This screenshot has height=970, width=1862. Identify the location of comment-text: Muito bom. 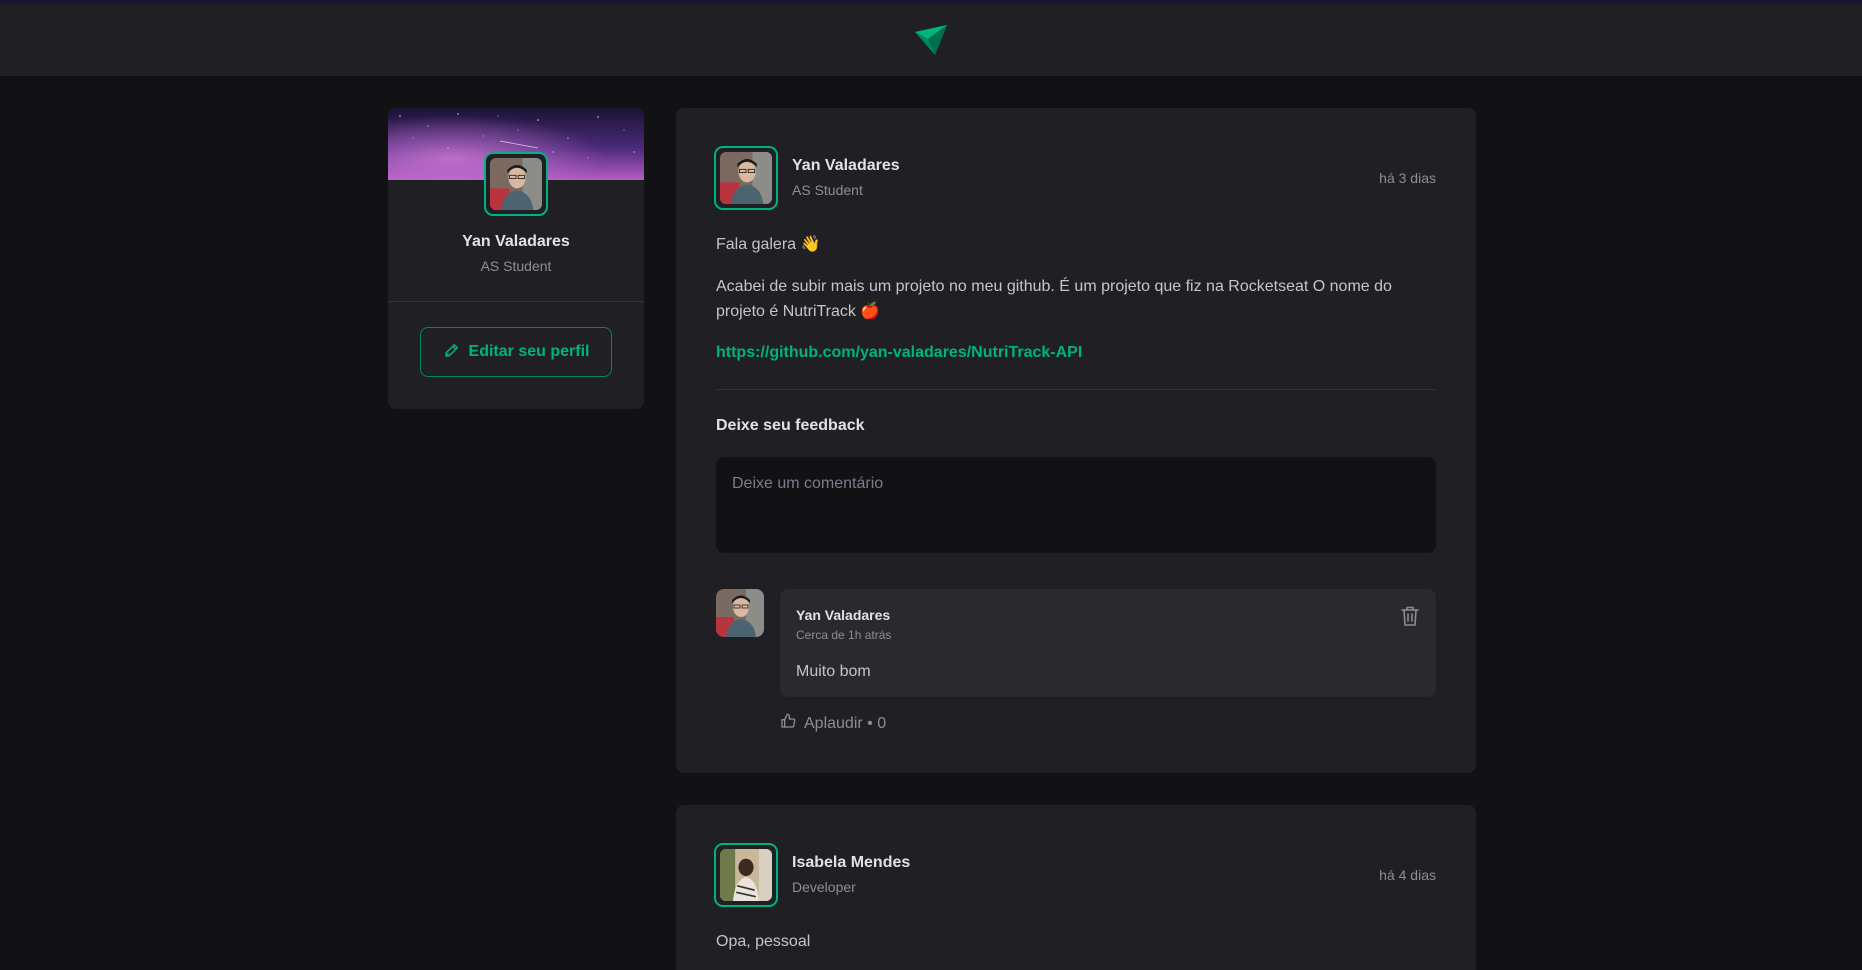
(833, 671).